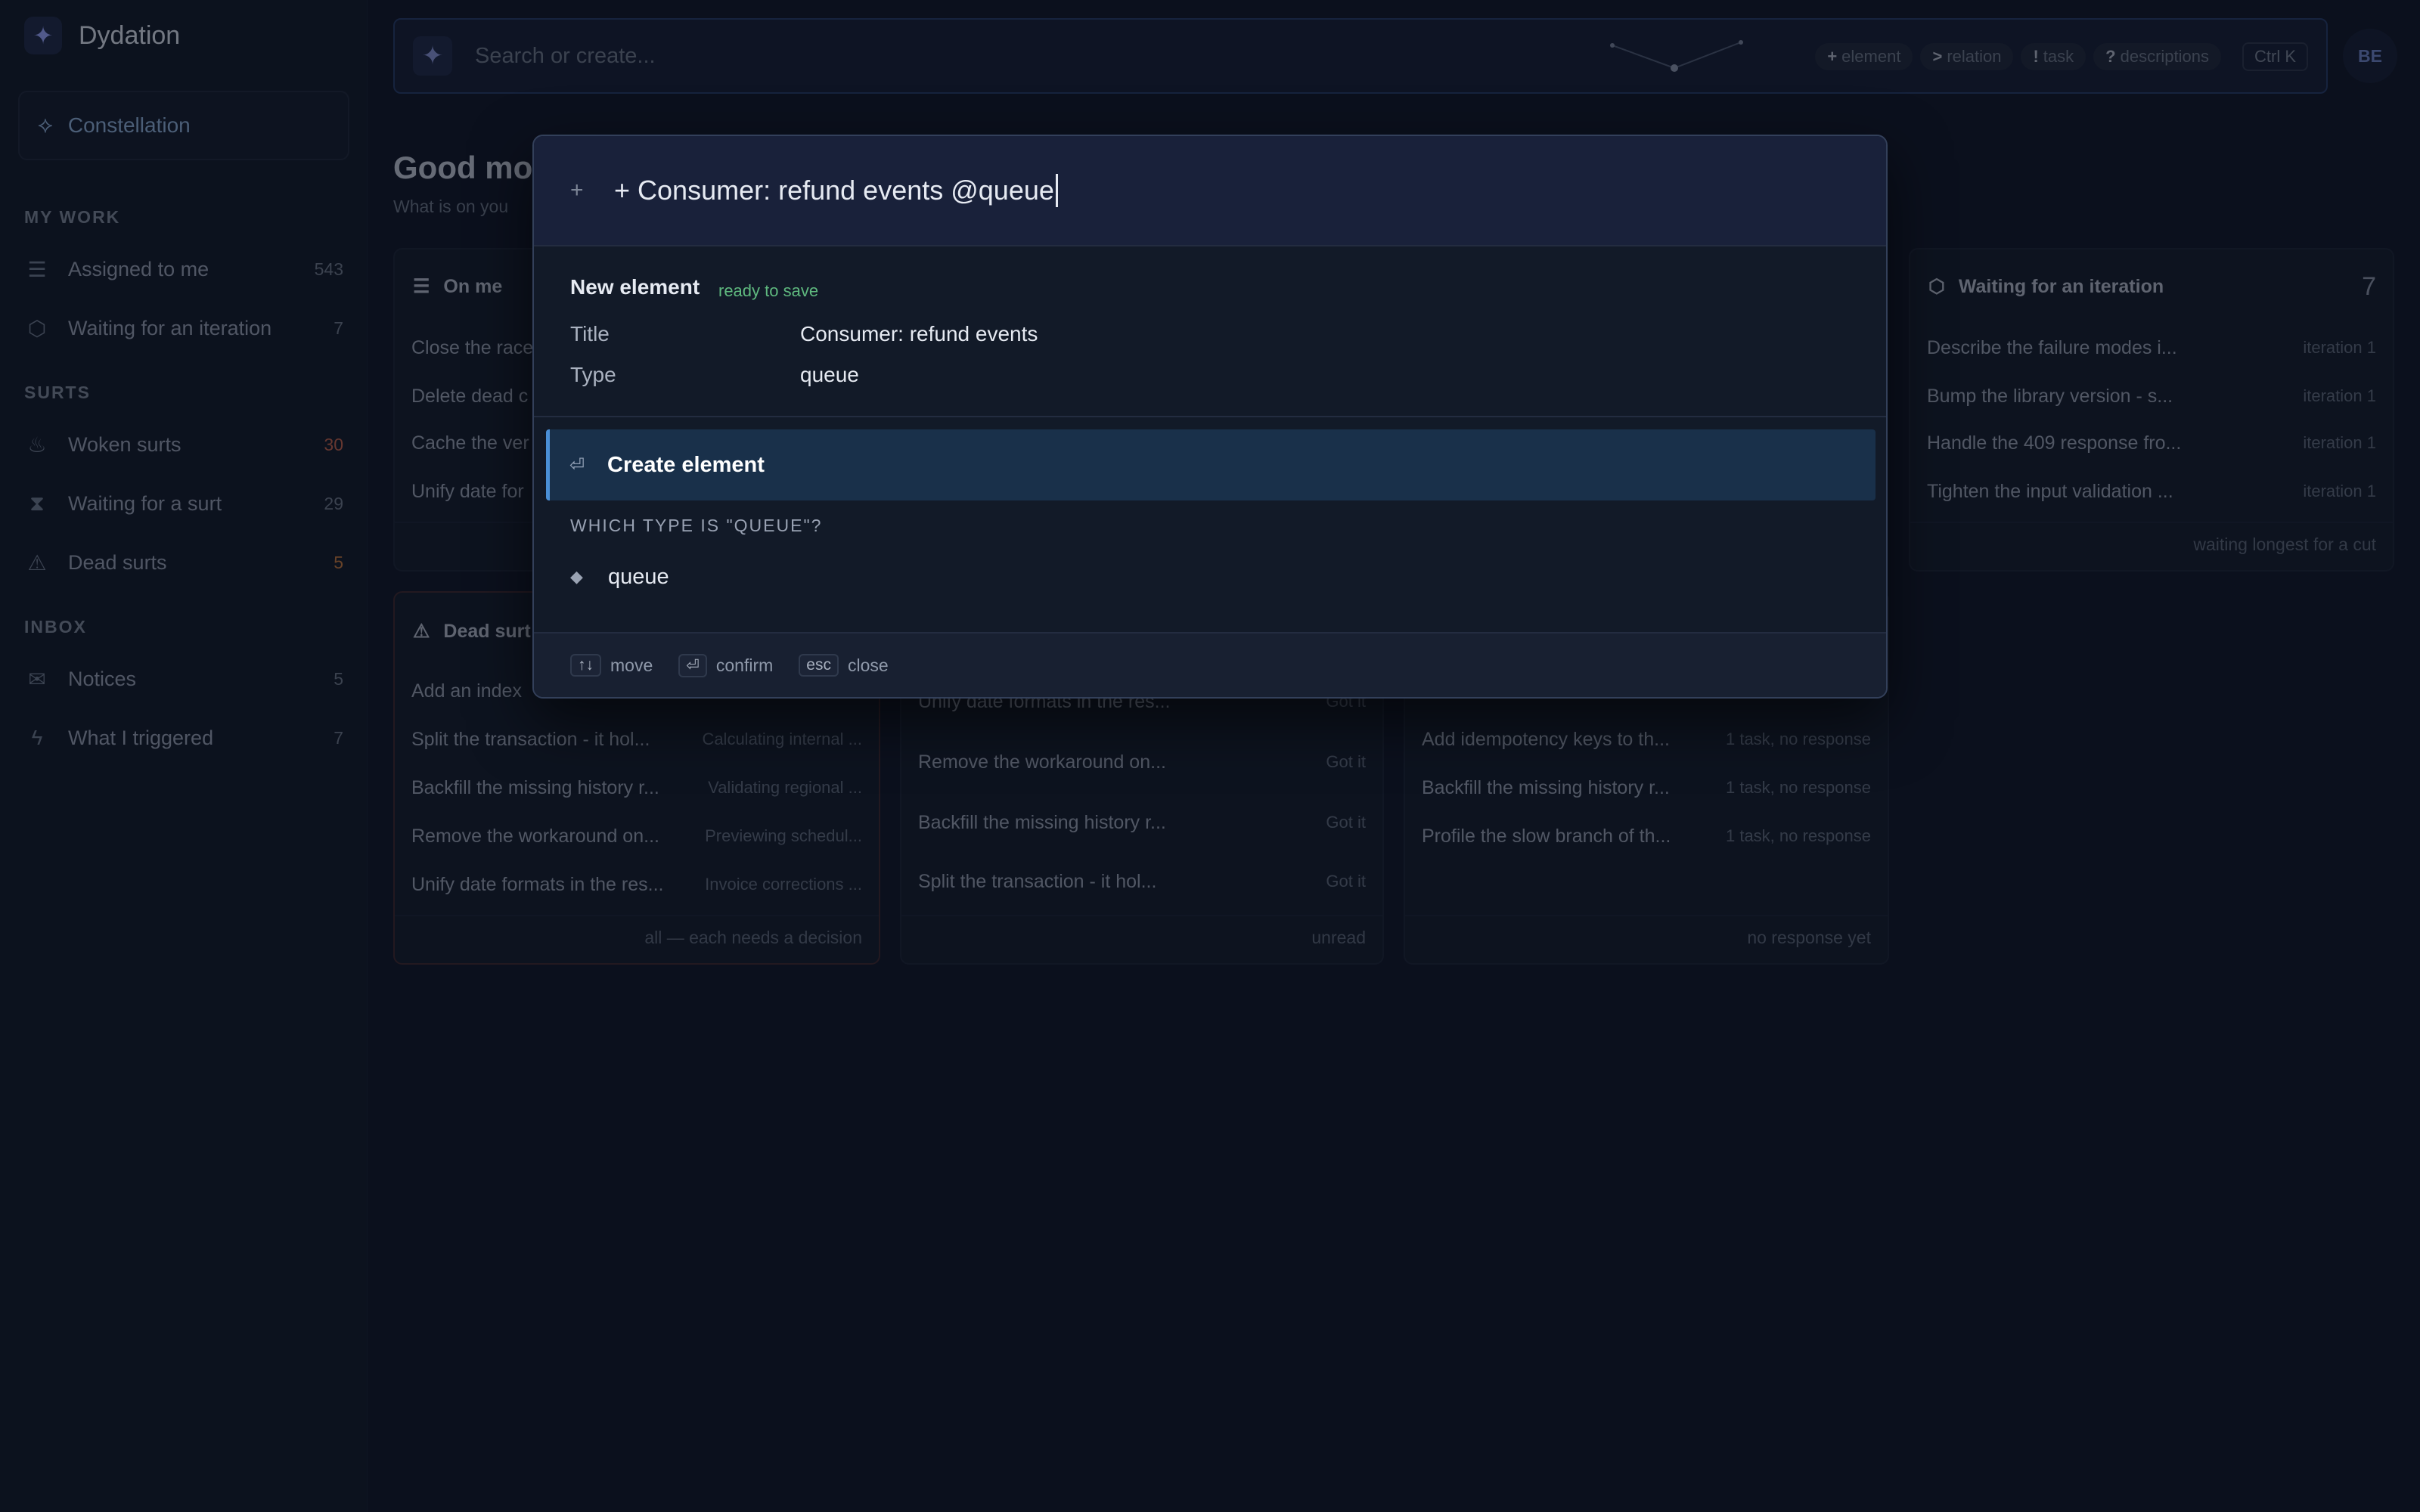  I want to click on diamond-icon: ◆, so click(576, 576).